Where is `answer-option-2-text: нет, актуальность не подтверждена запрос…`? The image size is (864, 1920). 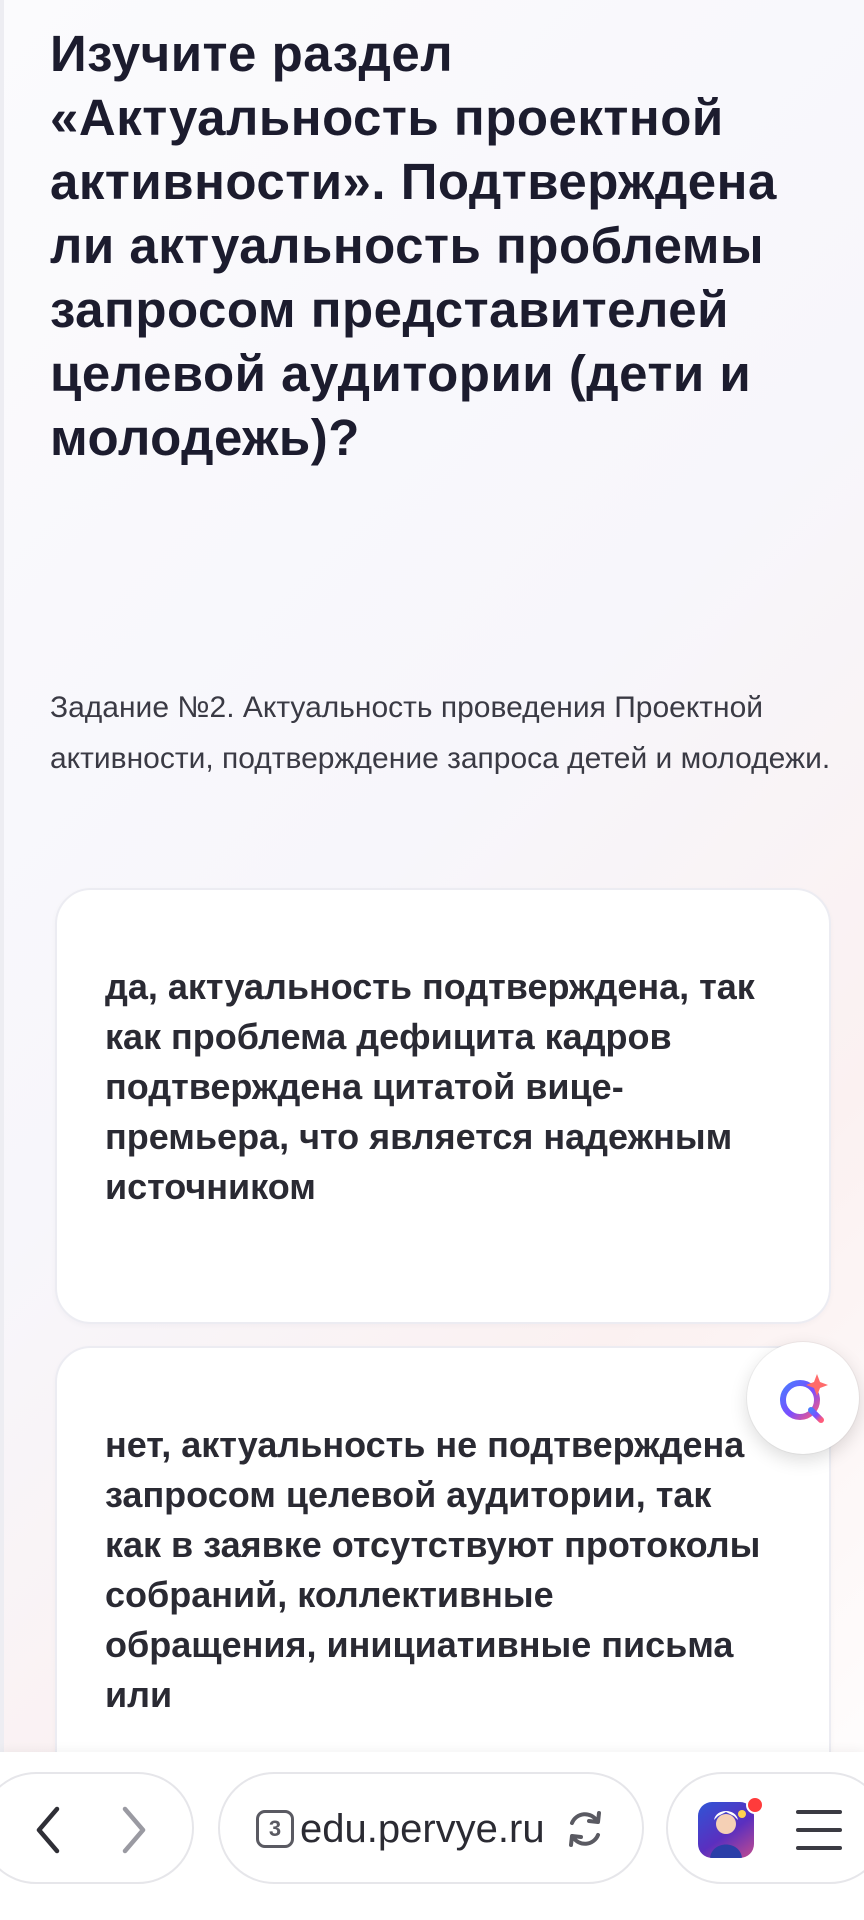 answer-option-2-text: нет, актуальность не подтверждена запрос… is located at coordinates (433, 1569).